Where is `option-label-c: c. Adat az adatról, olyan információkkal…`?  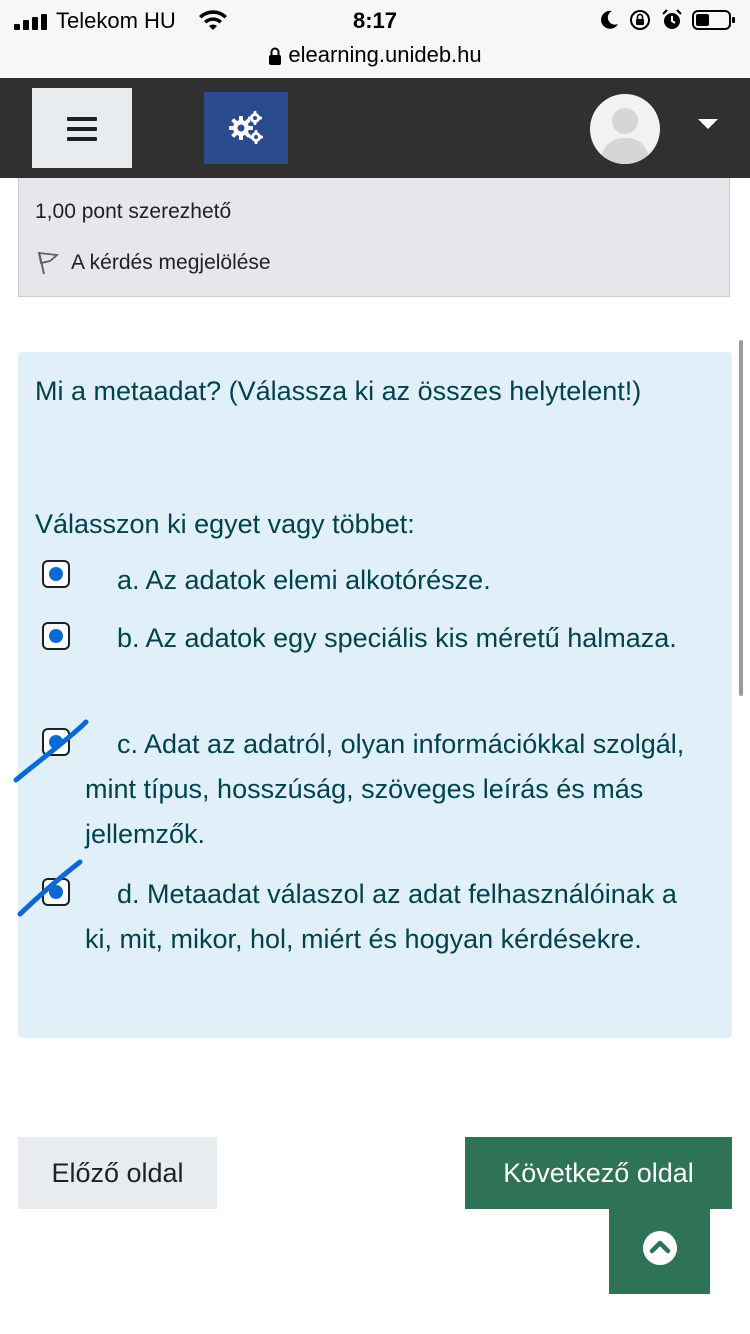
option-label-c: c. Adat az adatról, olyan információkkal… is located at coordinates (385, 789).